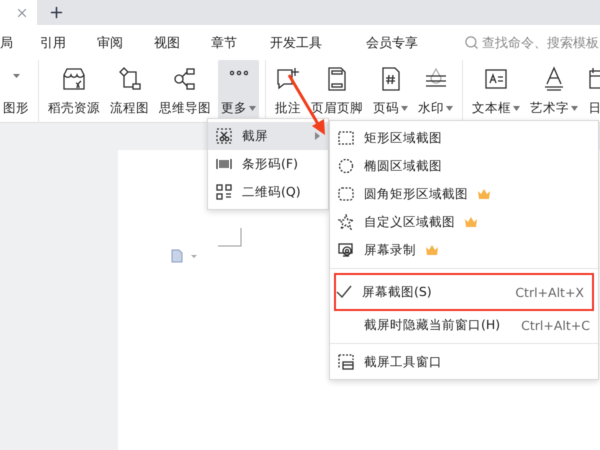  What do you see at coordinates (346, 138) in the screenshot?
I see `rectangle-select-icon` at bounding box center [346, 138].